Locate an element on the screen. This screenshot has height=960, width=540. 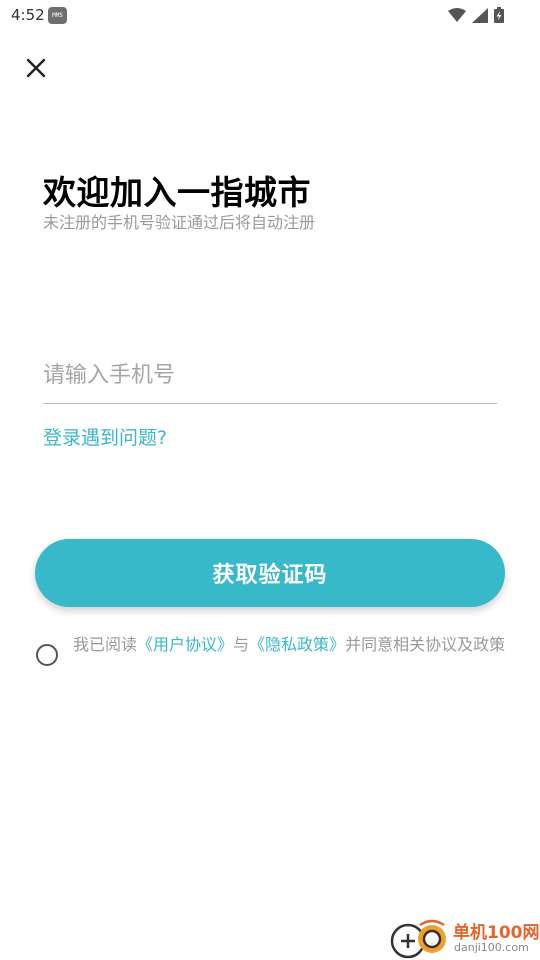
signal-icon is located at coordinates (480, 15).